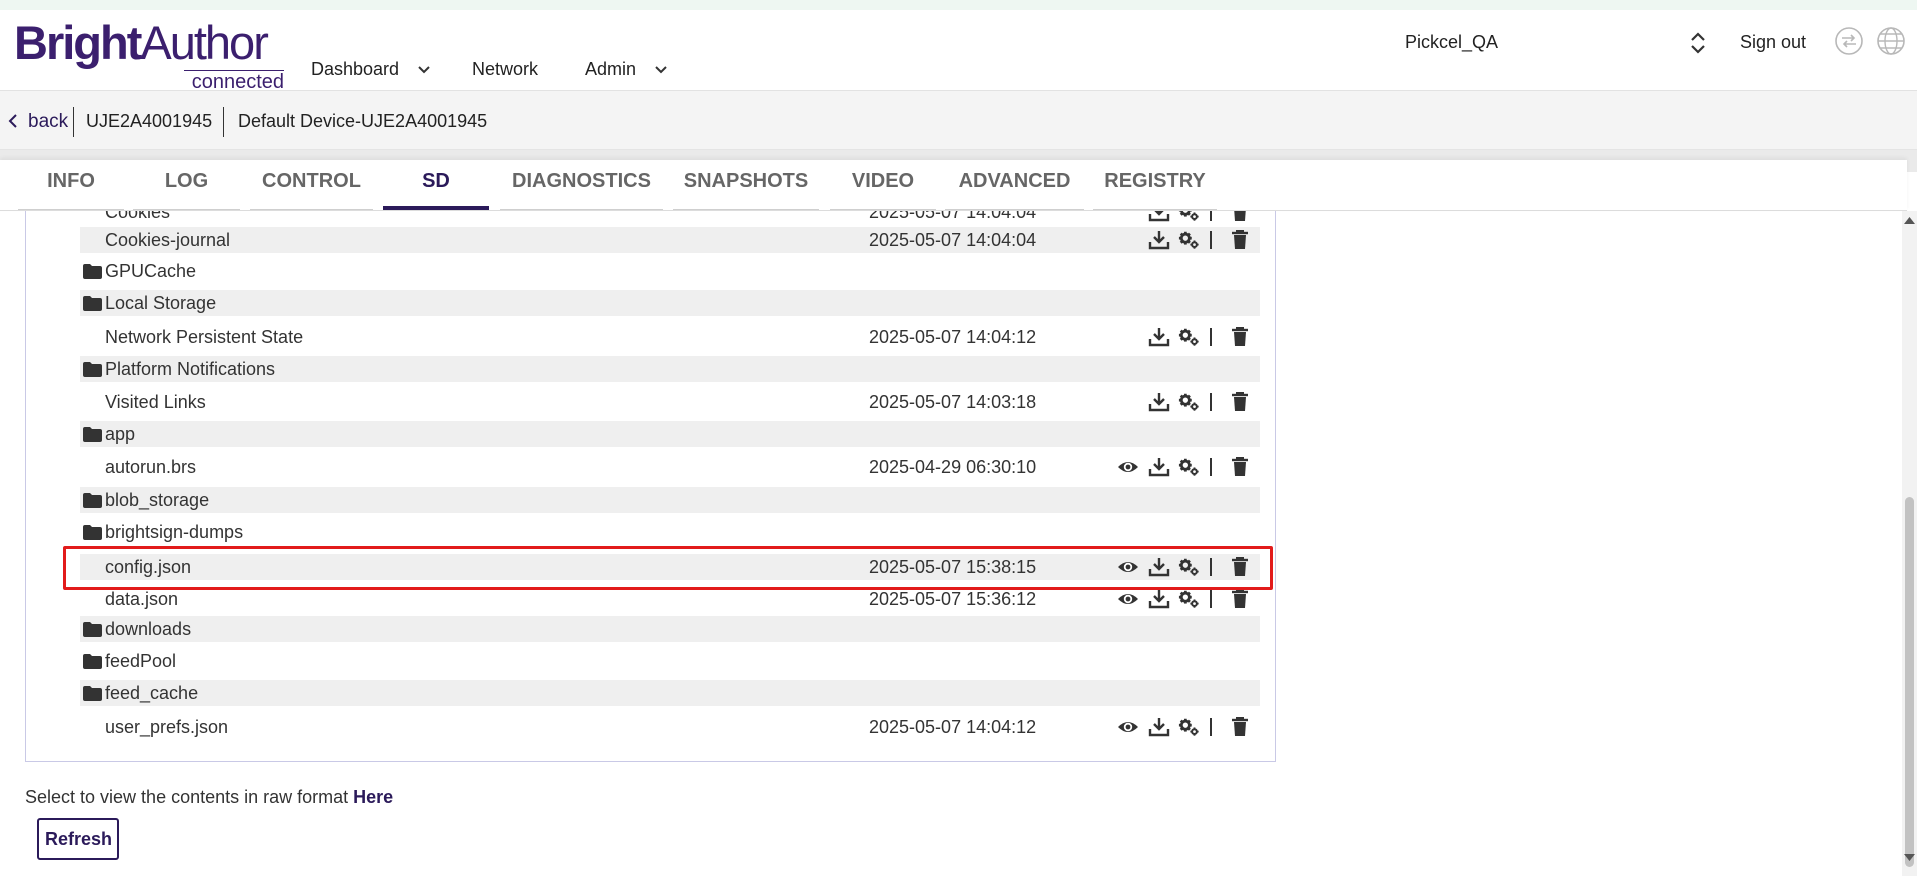 This screenshot has width=1917, height=876. I want to click on folder-row: Local Storage, so click(670, 303).